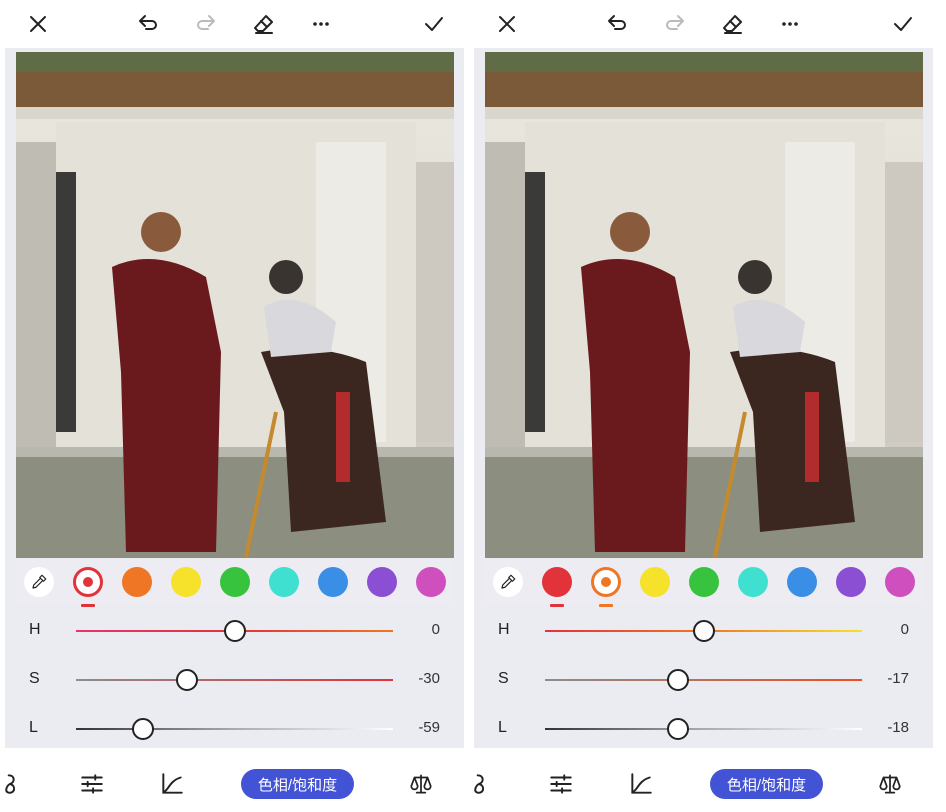 The height and width of the screenshot is (812, 946). What do you see at coordinates (898, 727) in the screenshot?
I see `slider-value-l: -18` at bounding box center [898, 727].